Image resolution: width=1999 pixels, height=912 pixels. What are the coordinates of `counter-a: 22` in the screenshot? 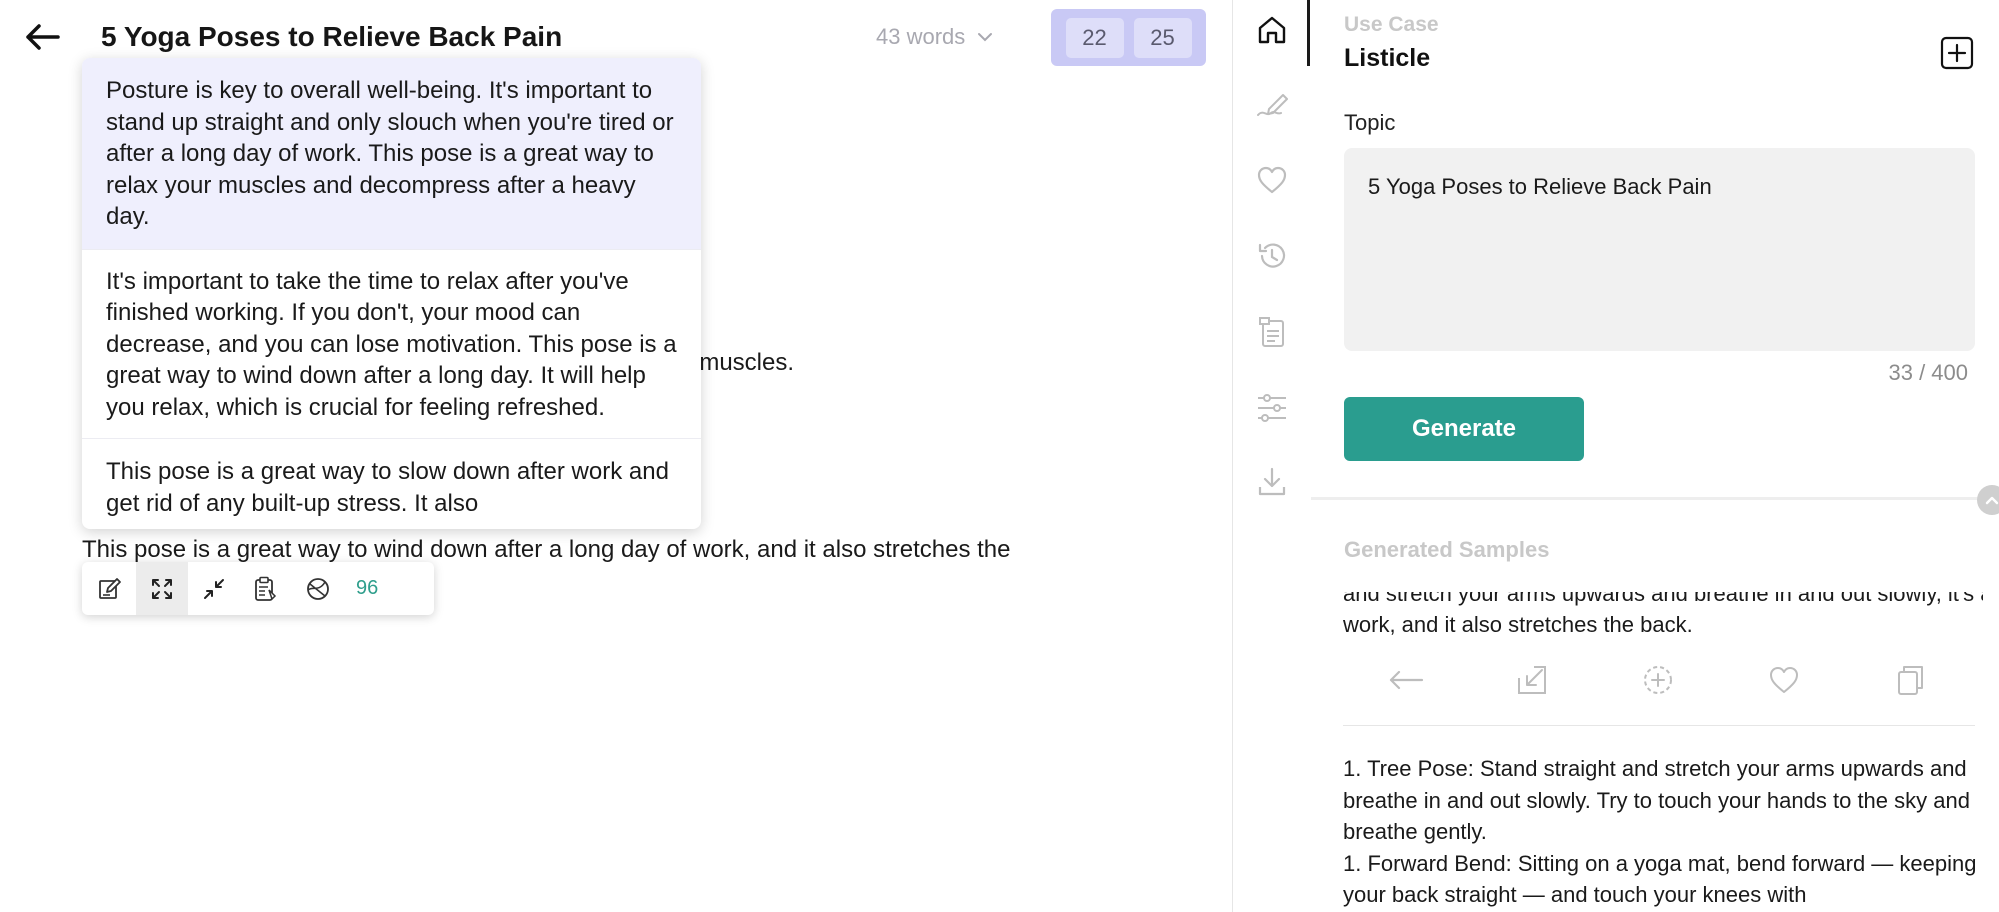 It's located at (1094, 37).